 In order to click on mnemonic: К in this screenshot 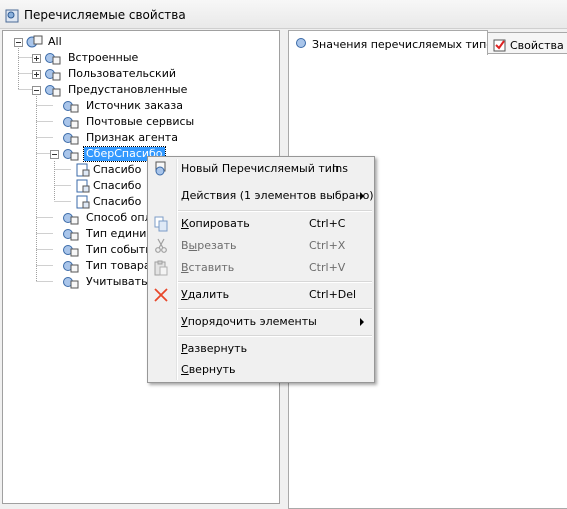, I will do `click(185, 223)`.